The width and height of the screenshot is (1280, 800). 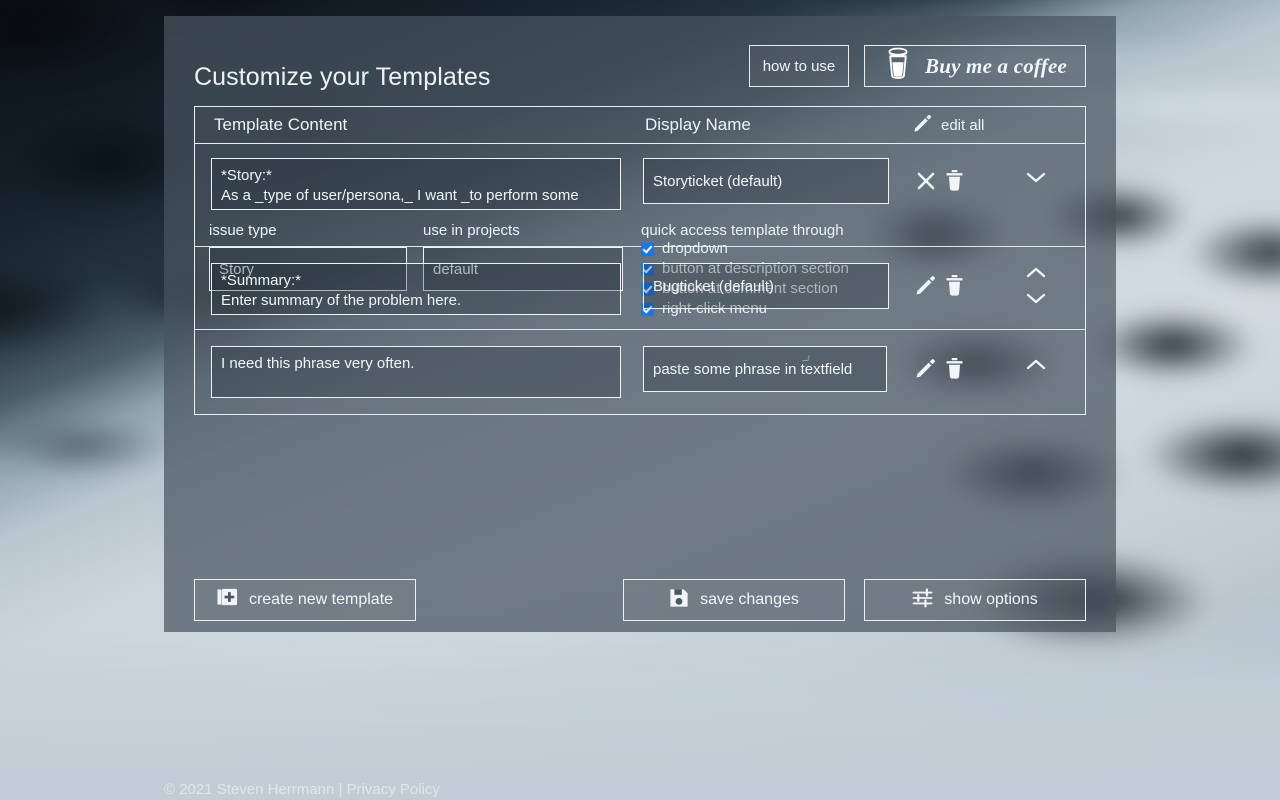 What do you see at coordinates (698, 124) in the screenshot?
I see `column-header-display-name: Display Name` at bounding box center [698, 124].